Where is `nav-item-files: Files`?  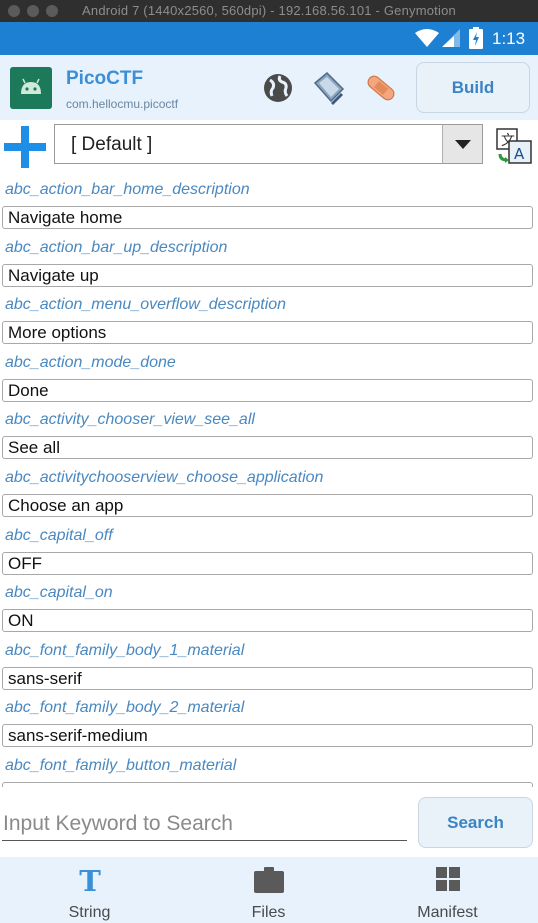
nav-item-files: Files is located at coordinates (268, 890).